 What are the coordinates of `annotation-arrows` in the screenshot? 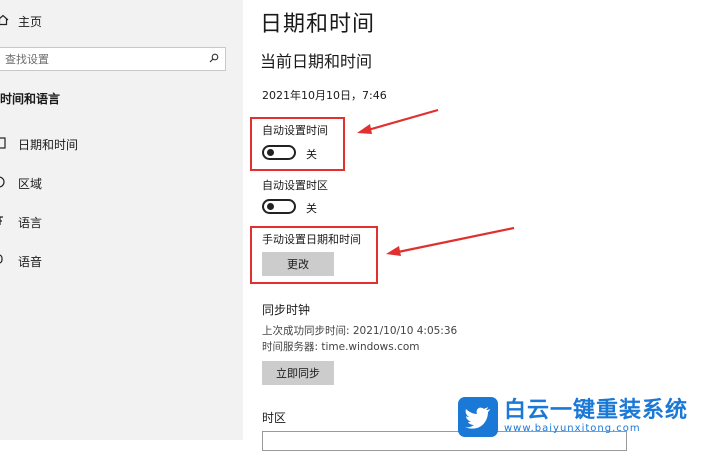 It's located at (436, 182).